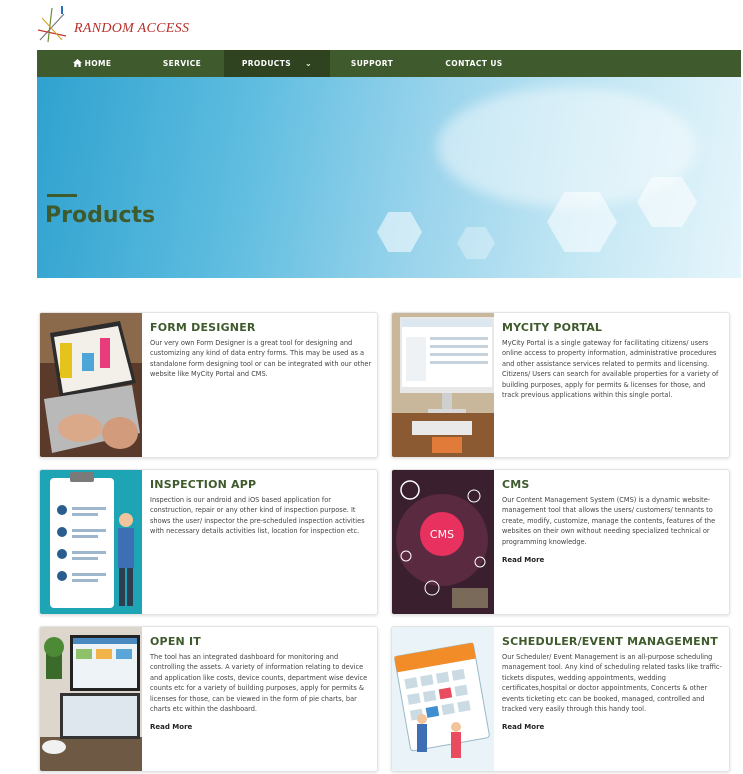  Describe the element at coordinates (91, 385) in the screenshot. I see `form-designer-image` at that location.